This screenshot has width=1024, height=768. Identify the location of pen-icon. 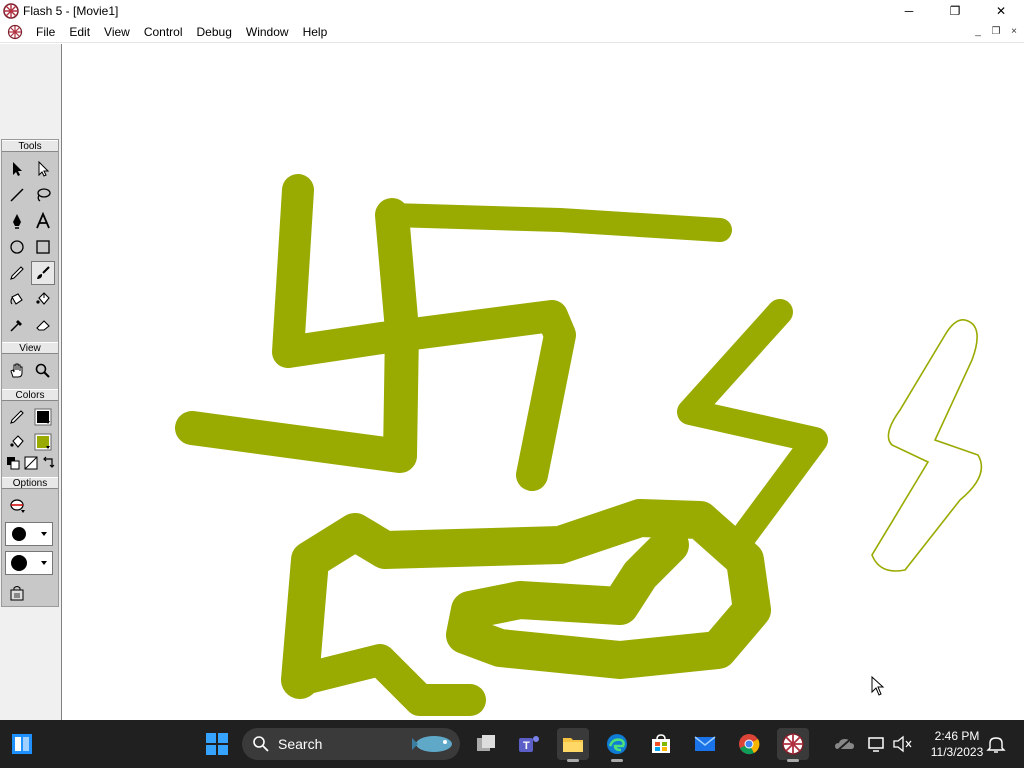
(17, 221).